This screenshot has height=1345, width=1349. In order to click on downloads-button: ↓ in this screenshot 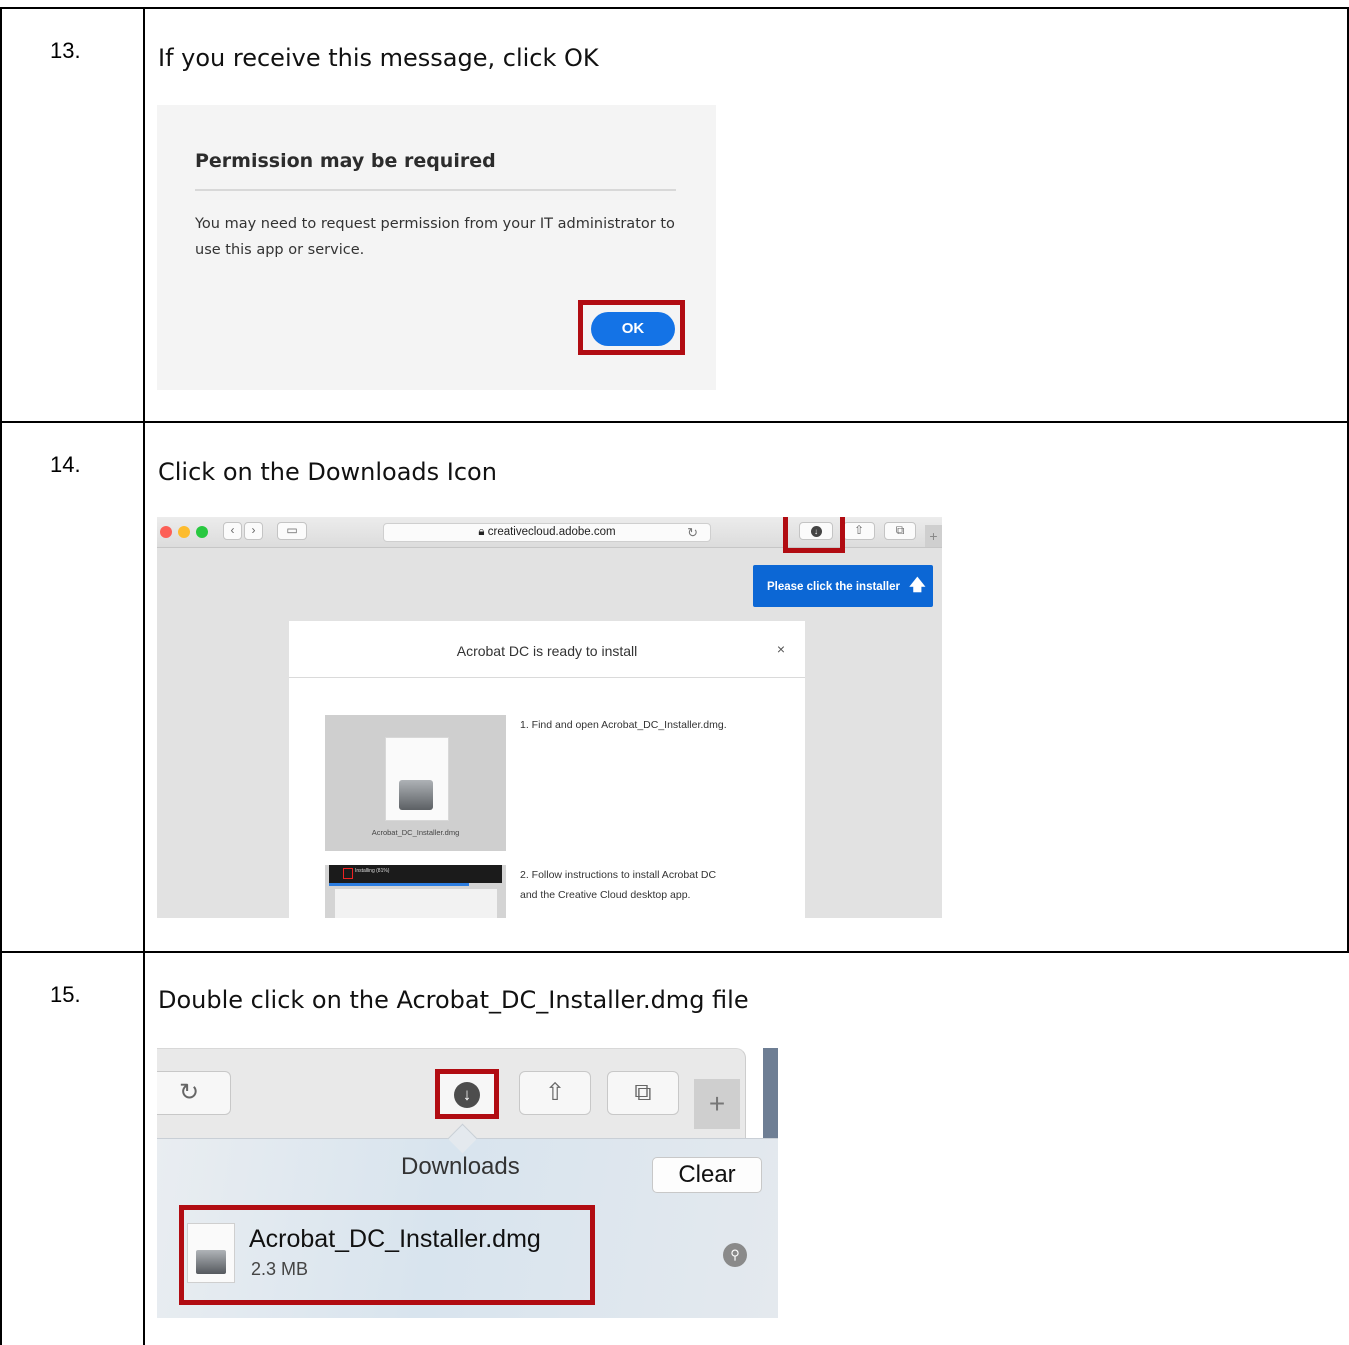, I will do `click(467, 1094)`.